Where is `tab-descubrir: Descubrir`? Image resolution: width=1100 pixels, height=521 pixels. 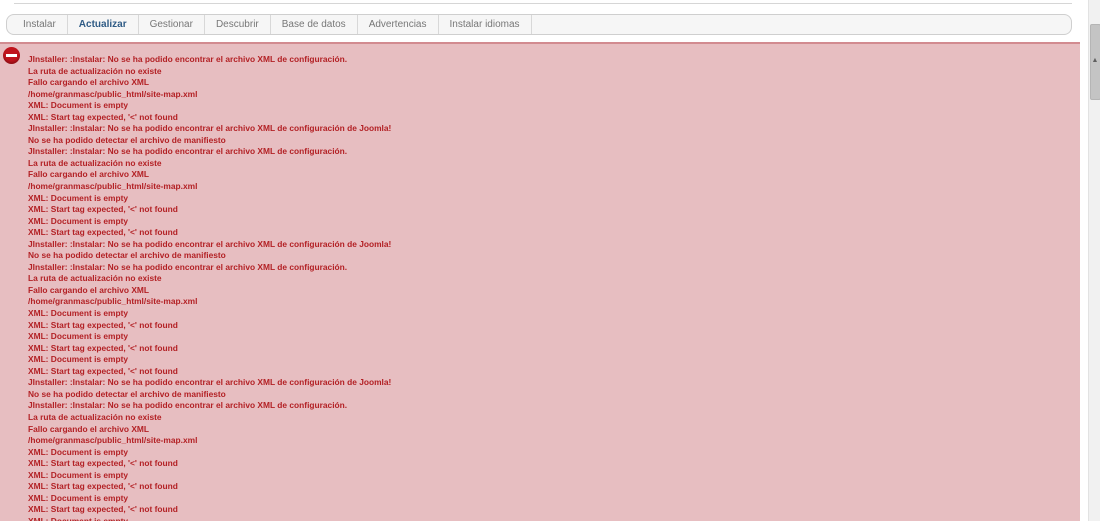 tab-descubrir: Descubrir is located at coordinates (238, 24).